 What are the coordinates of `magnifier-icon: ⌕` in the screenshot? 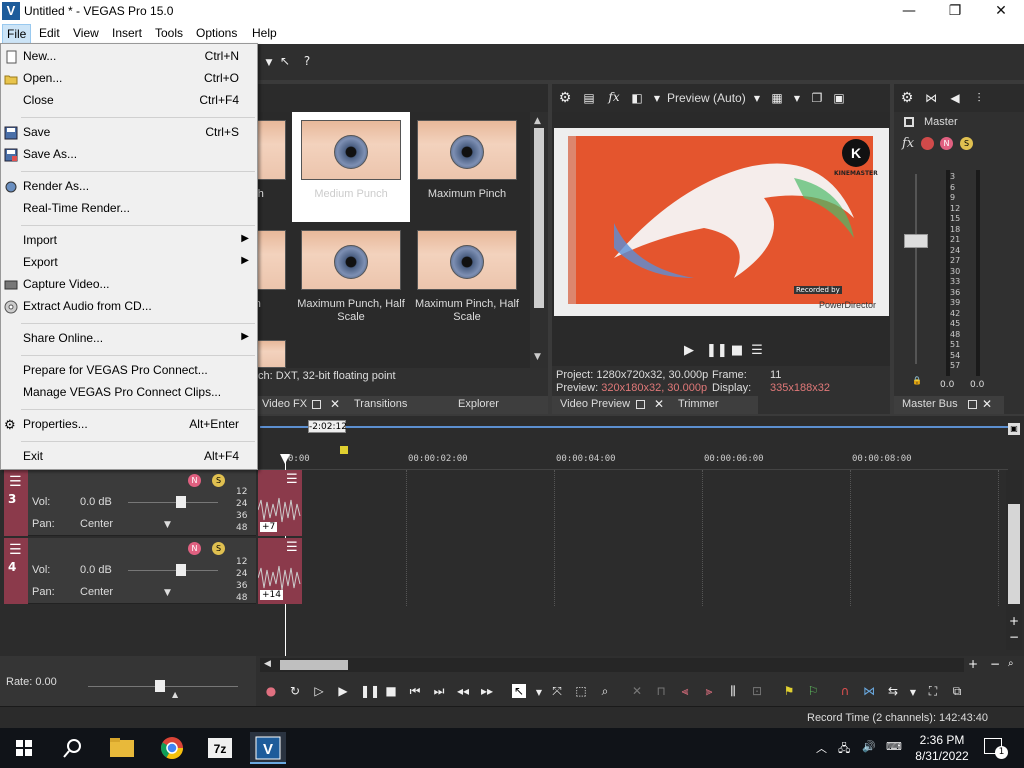 It's located at (1011, 663).